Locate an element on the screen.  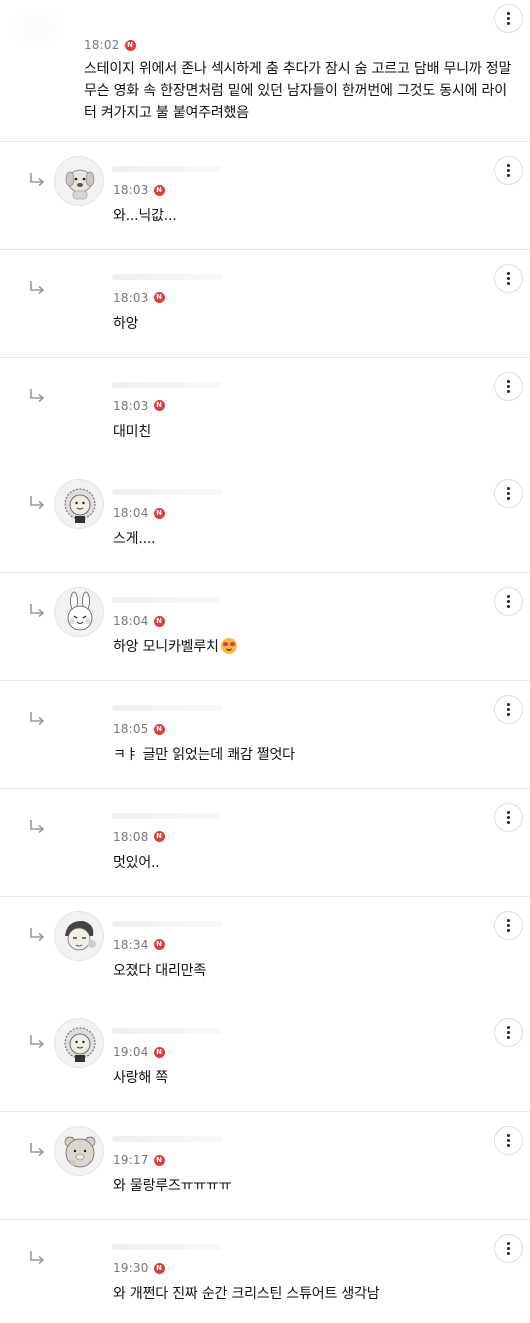
reply-time: 19:30 is located at coordinates (131, 1268).